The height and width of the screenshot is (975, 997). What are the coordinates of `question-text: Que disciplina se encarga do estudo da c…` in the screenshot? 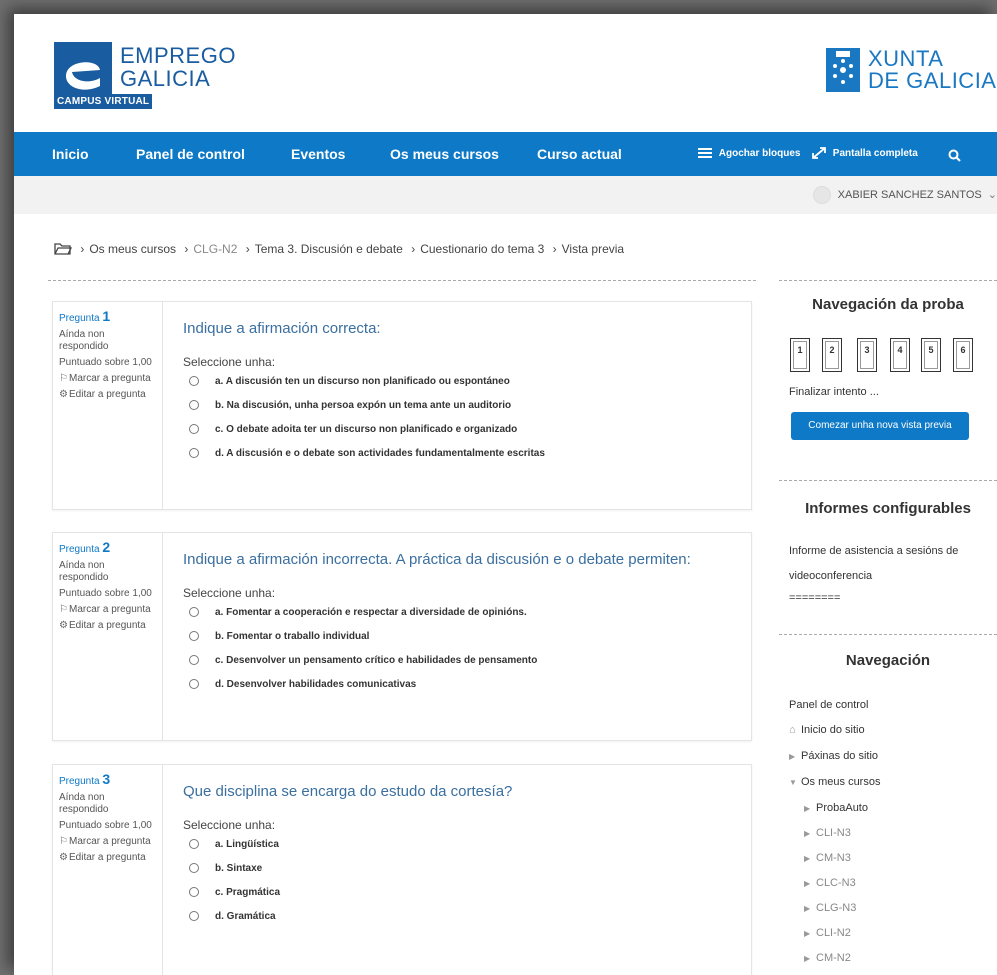 It's located at (348, 791).